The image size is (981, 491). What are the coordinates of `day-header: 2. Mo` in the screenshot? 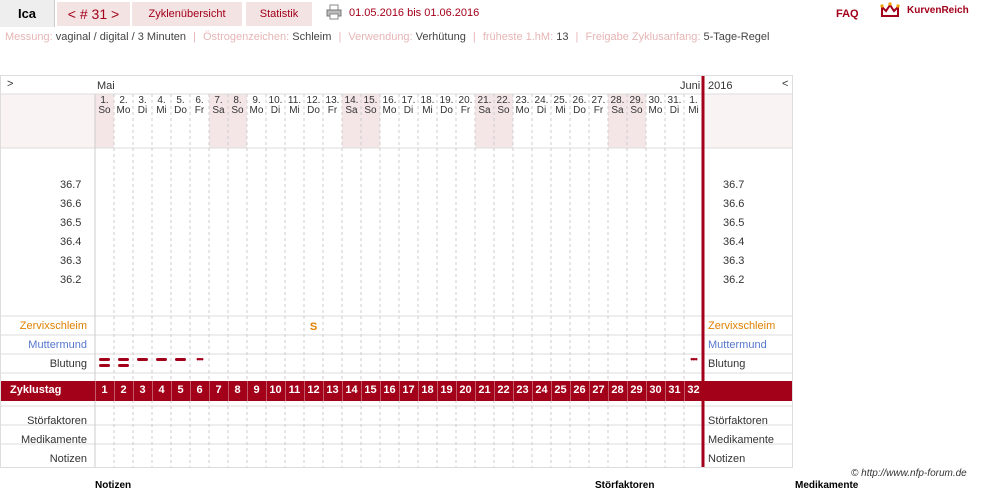 It's located at (123, 106).